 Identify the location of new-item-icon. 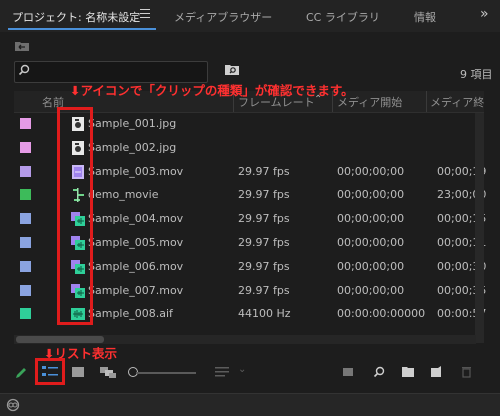
(436, 371).